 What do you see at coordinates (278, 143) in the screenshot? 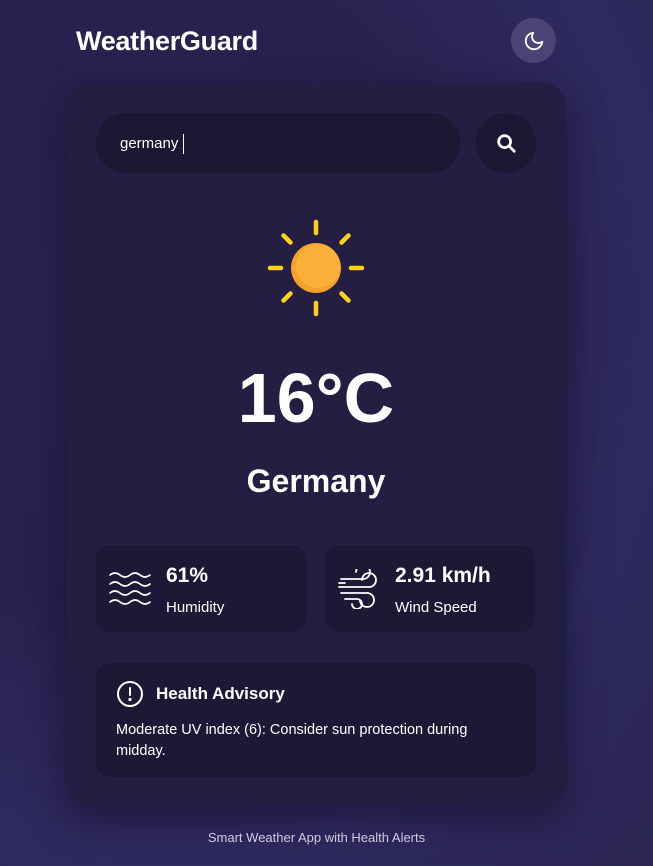
I see `search-input` at bounding box center [278, 143].